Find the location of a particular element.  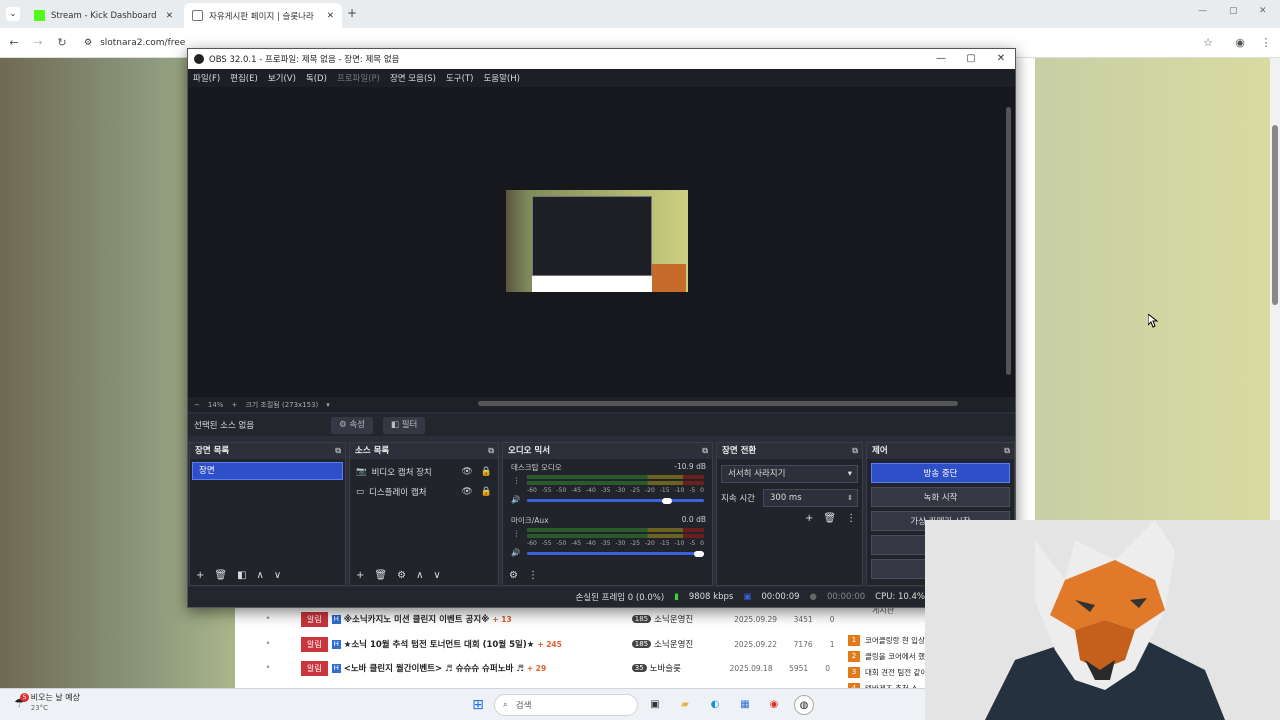

taskbar-search: ⌕ 검색 is located at coordinates (566, 705).